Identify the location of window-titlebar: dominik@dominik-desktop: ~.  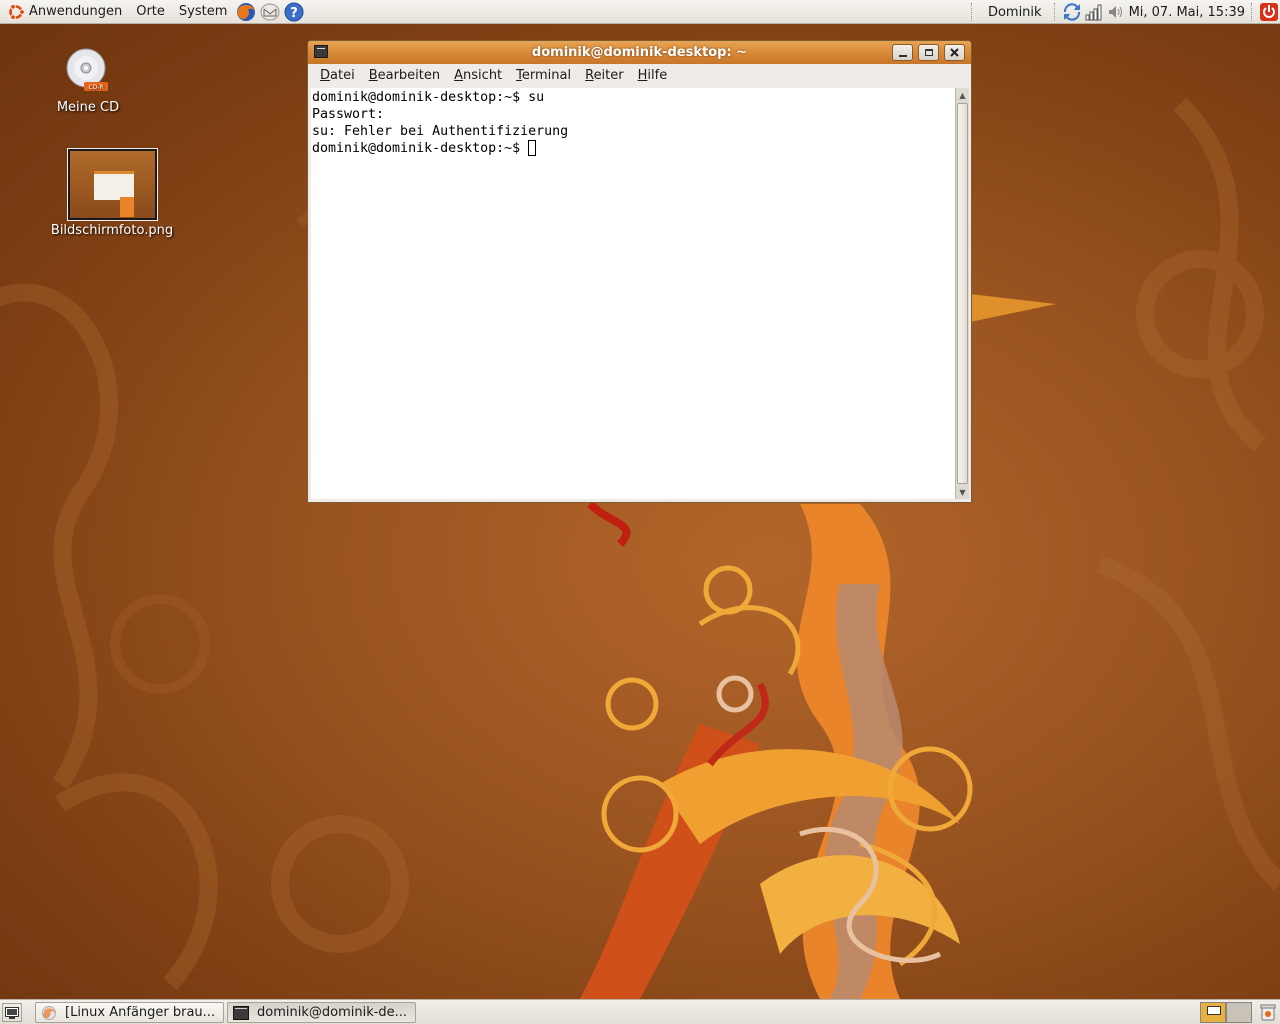
(639, 52).